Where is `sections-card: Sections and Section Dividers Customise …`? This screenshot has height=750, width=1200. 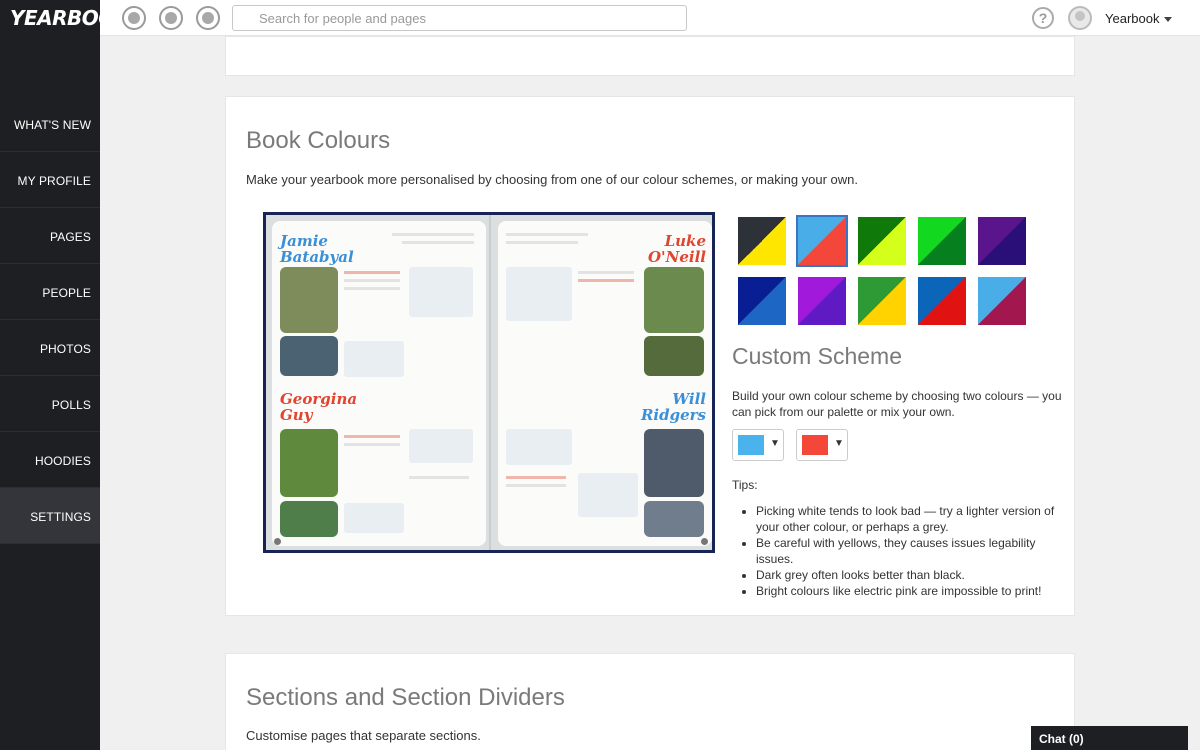 sections-card: Sections and Section Dividers Customise … is located at coordinates (650, 701).